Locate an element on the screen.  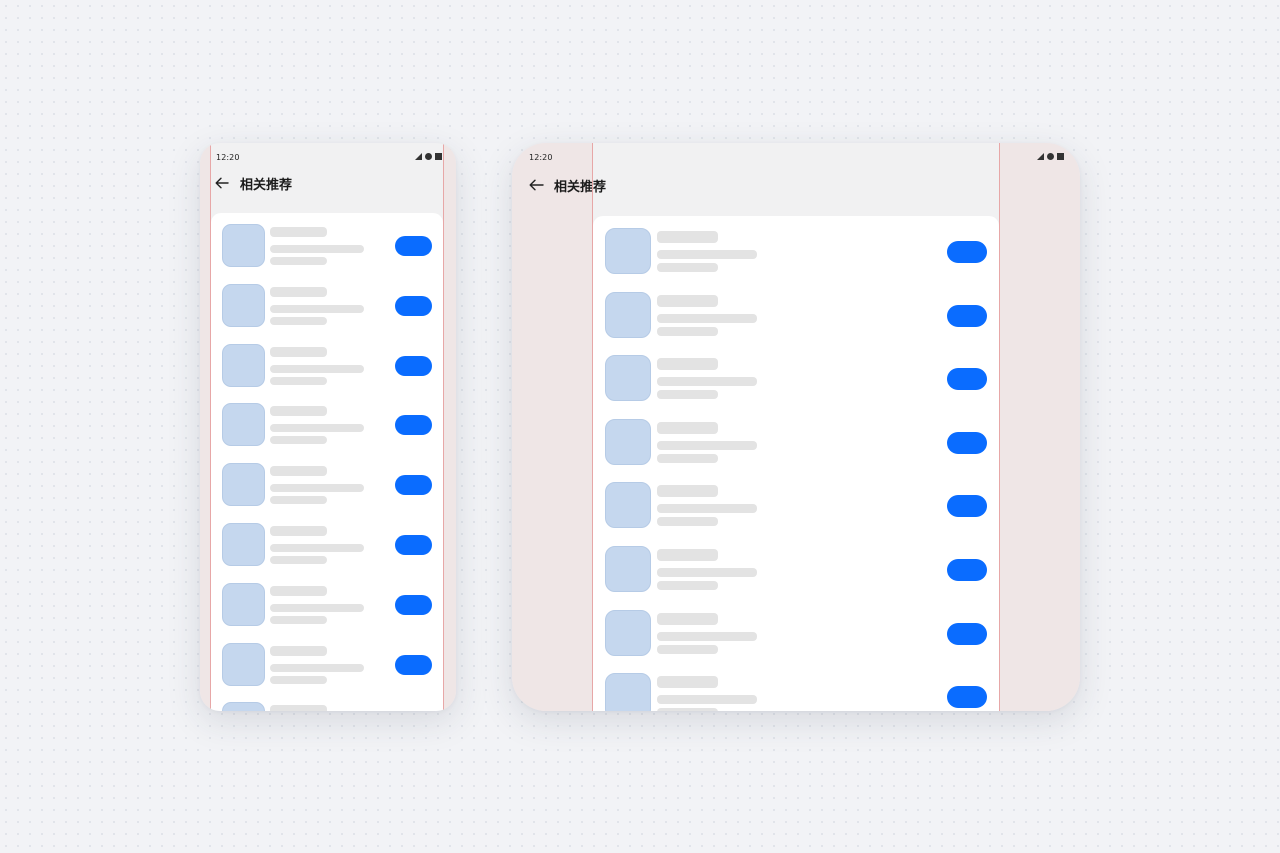
status-time: 12:20 is located at coordinates (541, 157).